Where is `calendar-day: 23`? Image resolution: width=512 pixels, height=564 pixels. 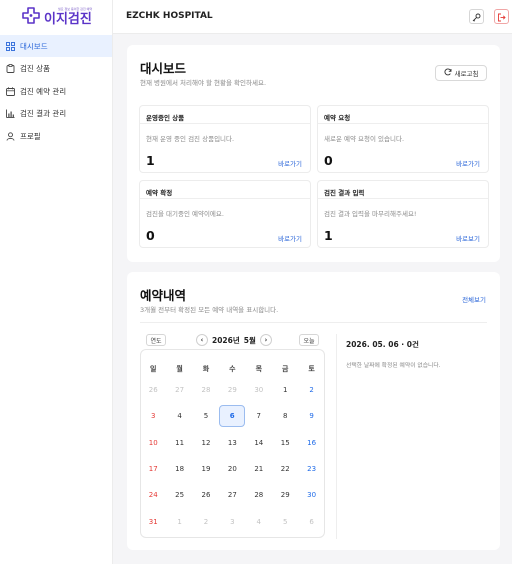 calendar-day: 23 is located at coordinates (311, 469).